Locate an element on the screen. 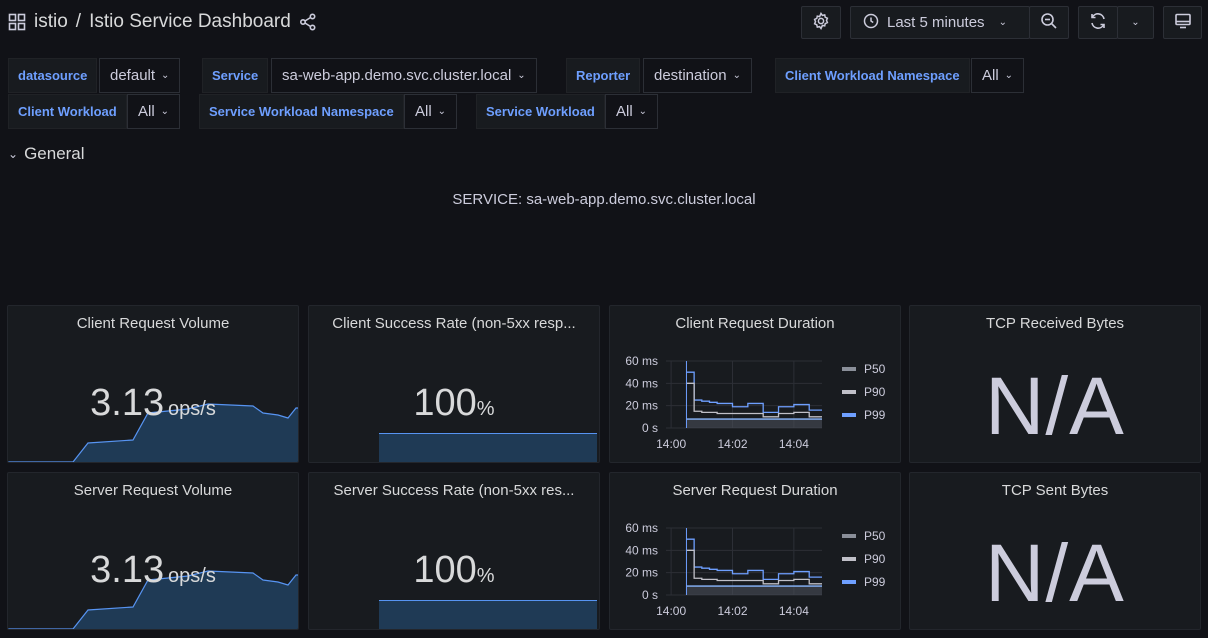  gear-icon is located at coordinates (821, 22).